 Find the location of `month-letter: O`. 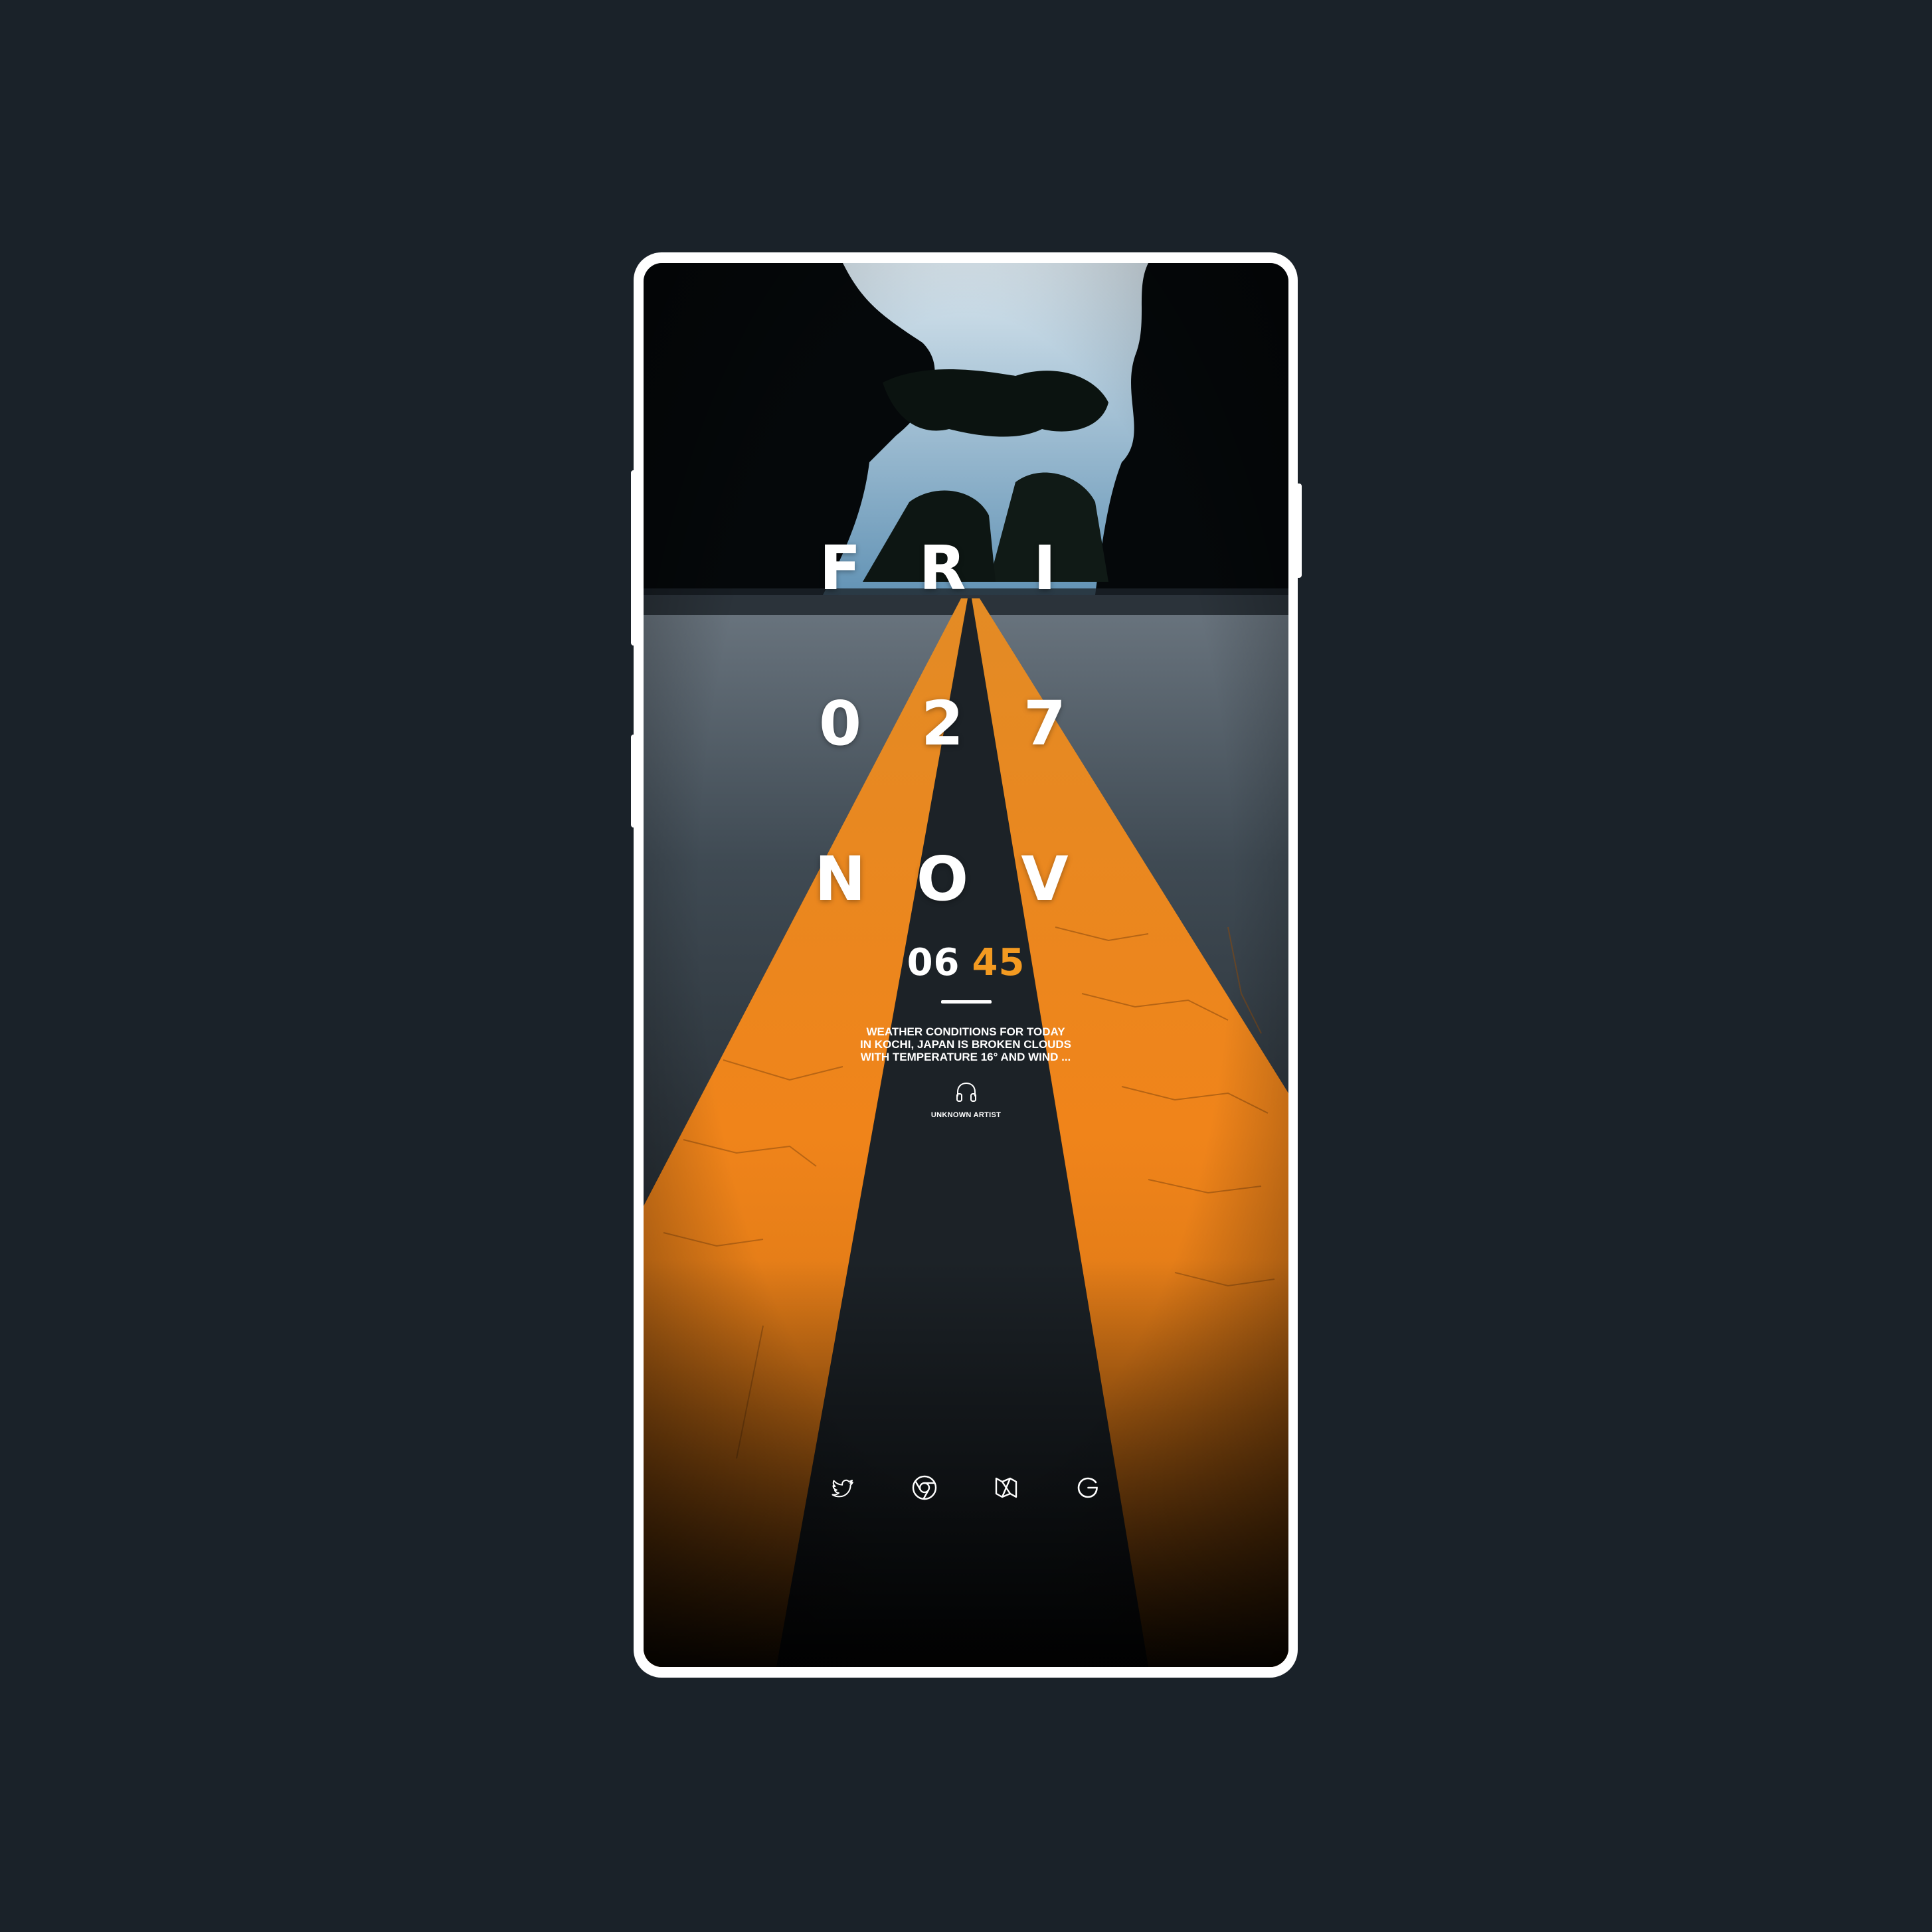

month-letter: O is located at coordinates (942, 879).